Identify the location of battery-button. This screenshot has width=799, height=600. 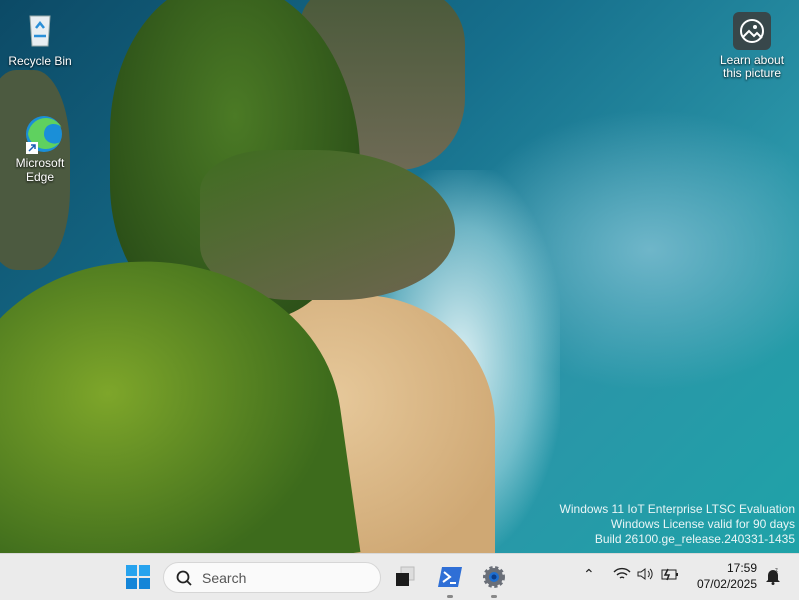
(670, 575).